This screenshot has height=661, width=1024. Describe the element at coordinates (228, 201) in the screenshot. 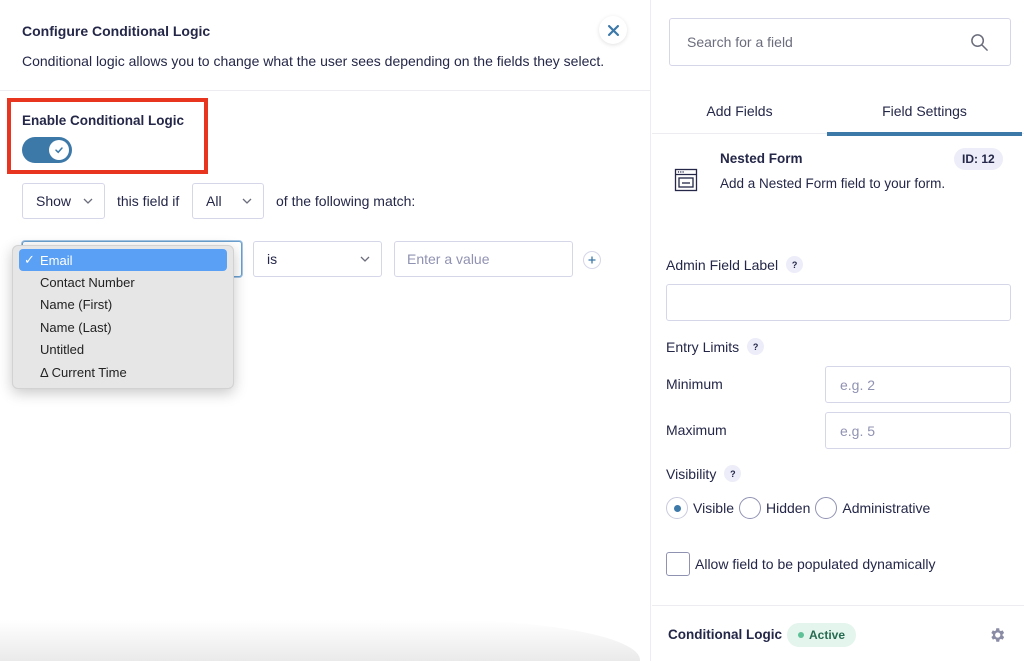

I see `logic-type-select: All` at that location.